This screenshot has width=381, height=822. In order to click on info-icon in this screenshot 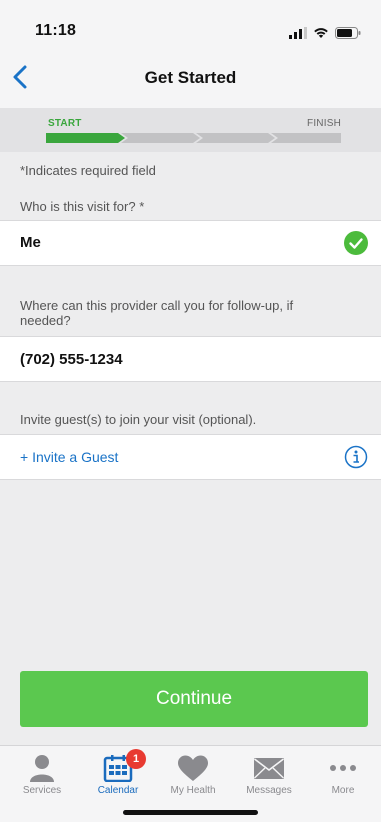, I will do `click(356, 457)`.